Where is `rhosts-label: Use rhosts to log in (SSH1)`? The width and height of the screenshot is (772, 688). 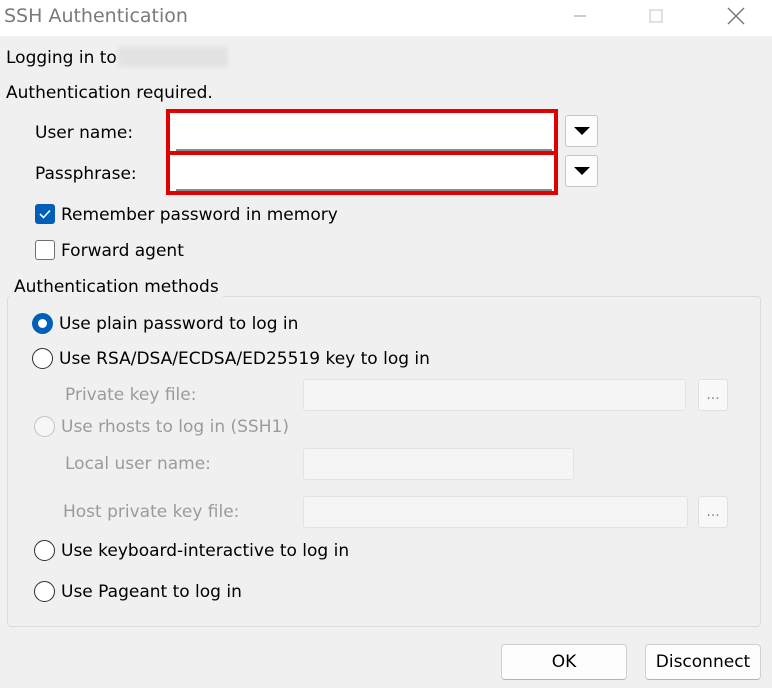
rhosts-label: Use rhosts to log in (SSH1) is located at coordinates (175, 427).